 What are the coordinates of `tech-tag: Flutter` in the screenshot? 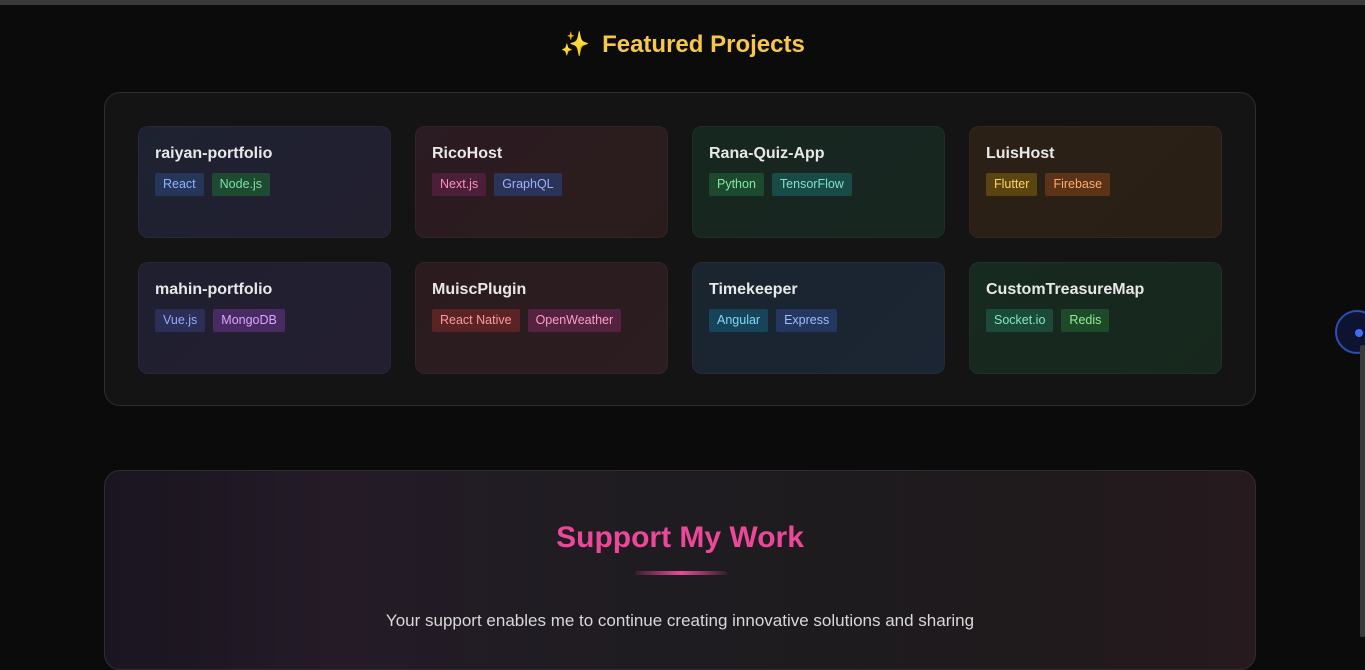 It's located at (1012, 184).